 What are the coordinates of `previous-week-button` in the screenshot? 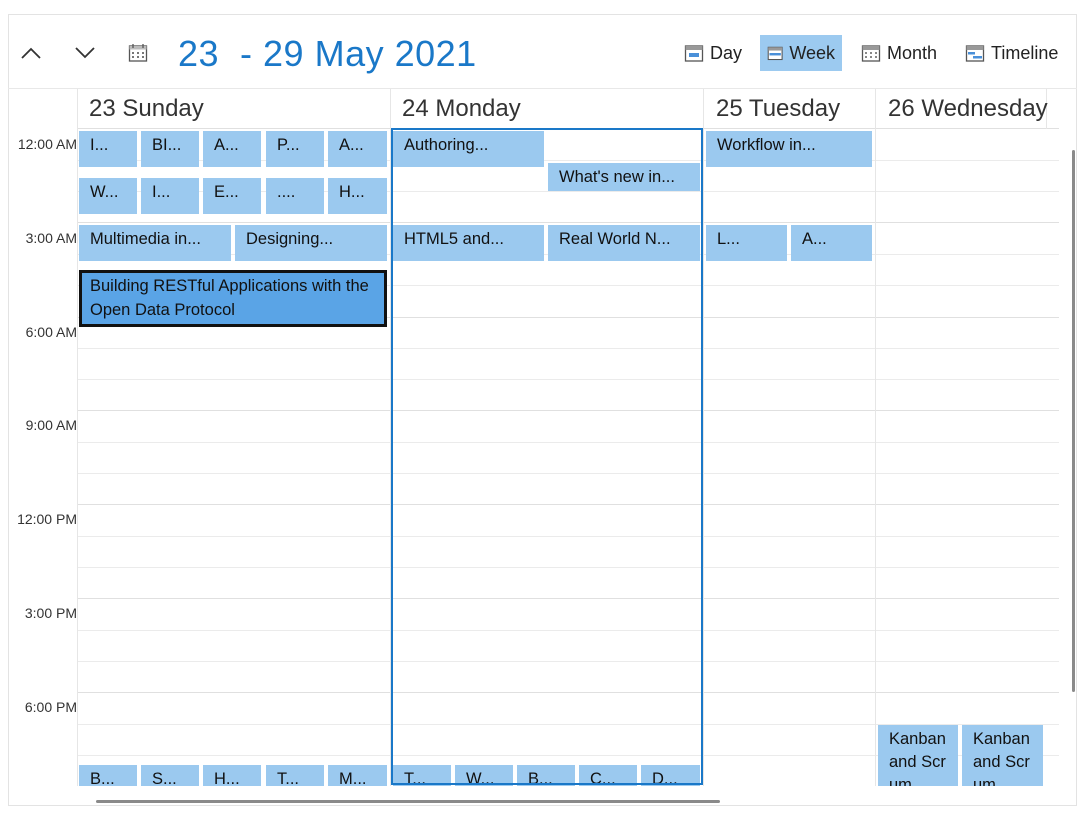 It's located at (31, 53).